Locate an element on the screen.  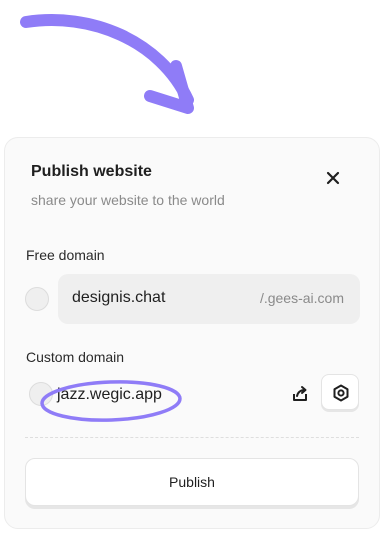
free-domain-field: designis.chat /.gees-ai.com is located at coordinates (209, 299).